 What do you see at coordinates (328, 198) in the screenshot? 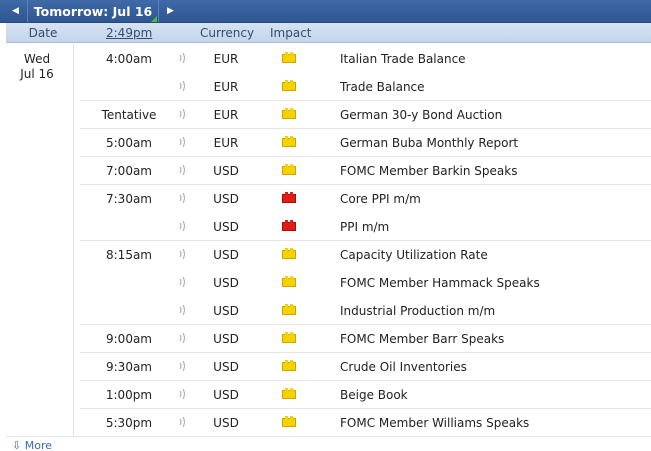
I see `event-row: 7:30am USD Core PPI m/m` at bounding box center [328, 198].